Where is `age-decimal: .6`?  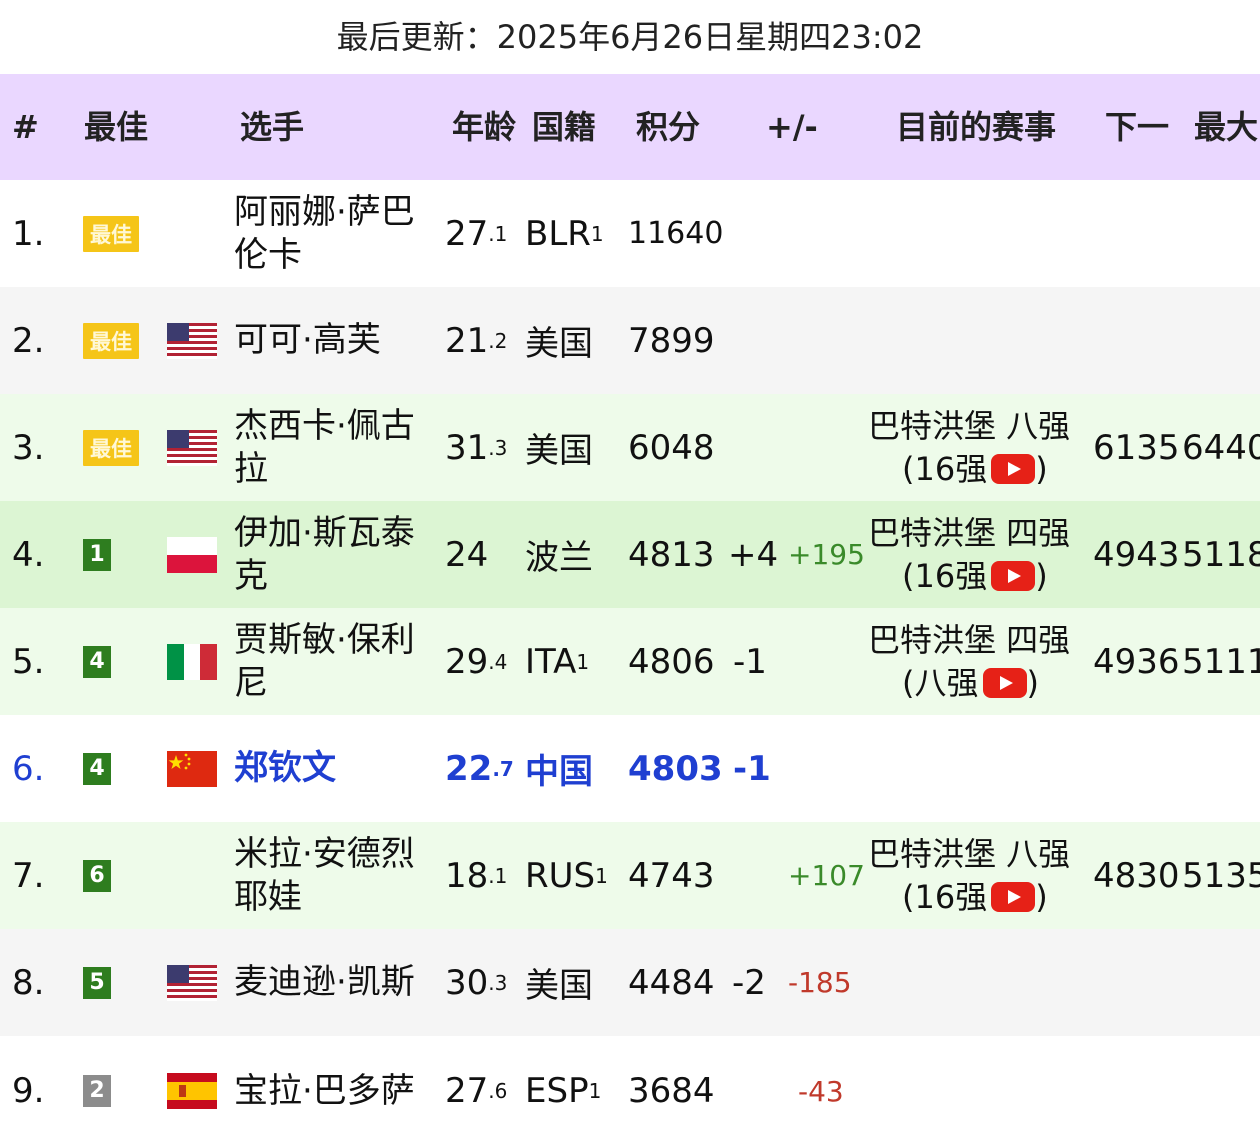 age-decimal: .6 is located at coordinates (498, 1091).